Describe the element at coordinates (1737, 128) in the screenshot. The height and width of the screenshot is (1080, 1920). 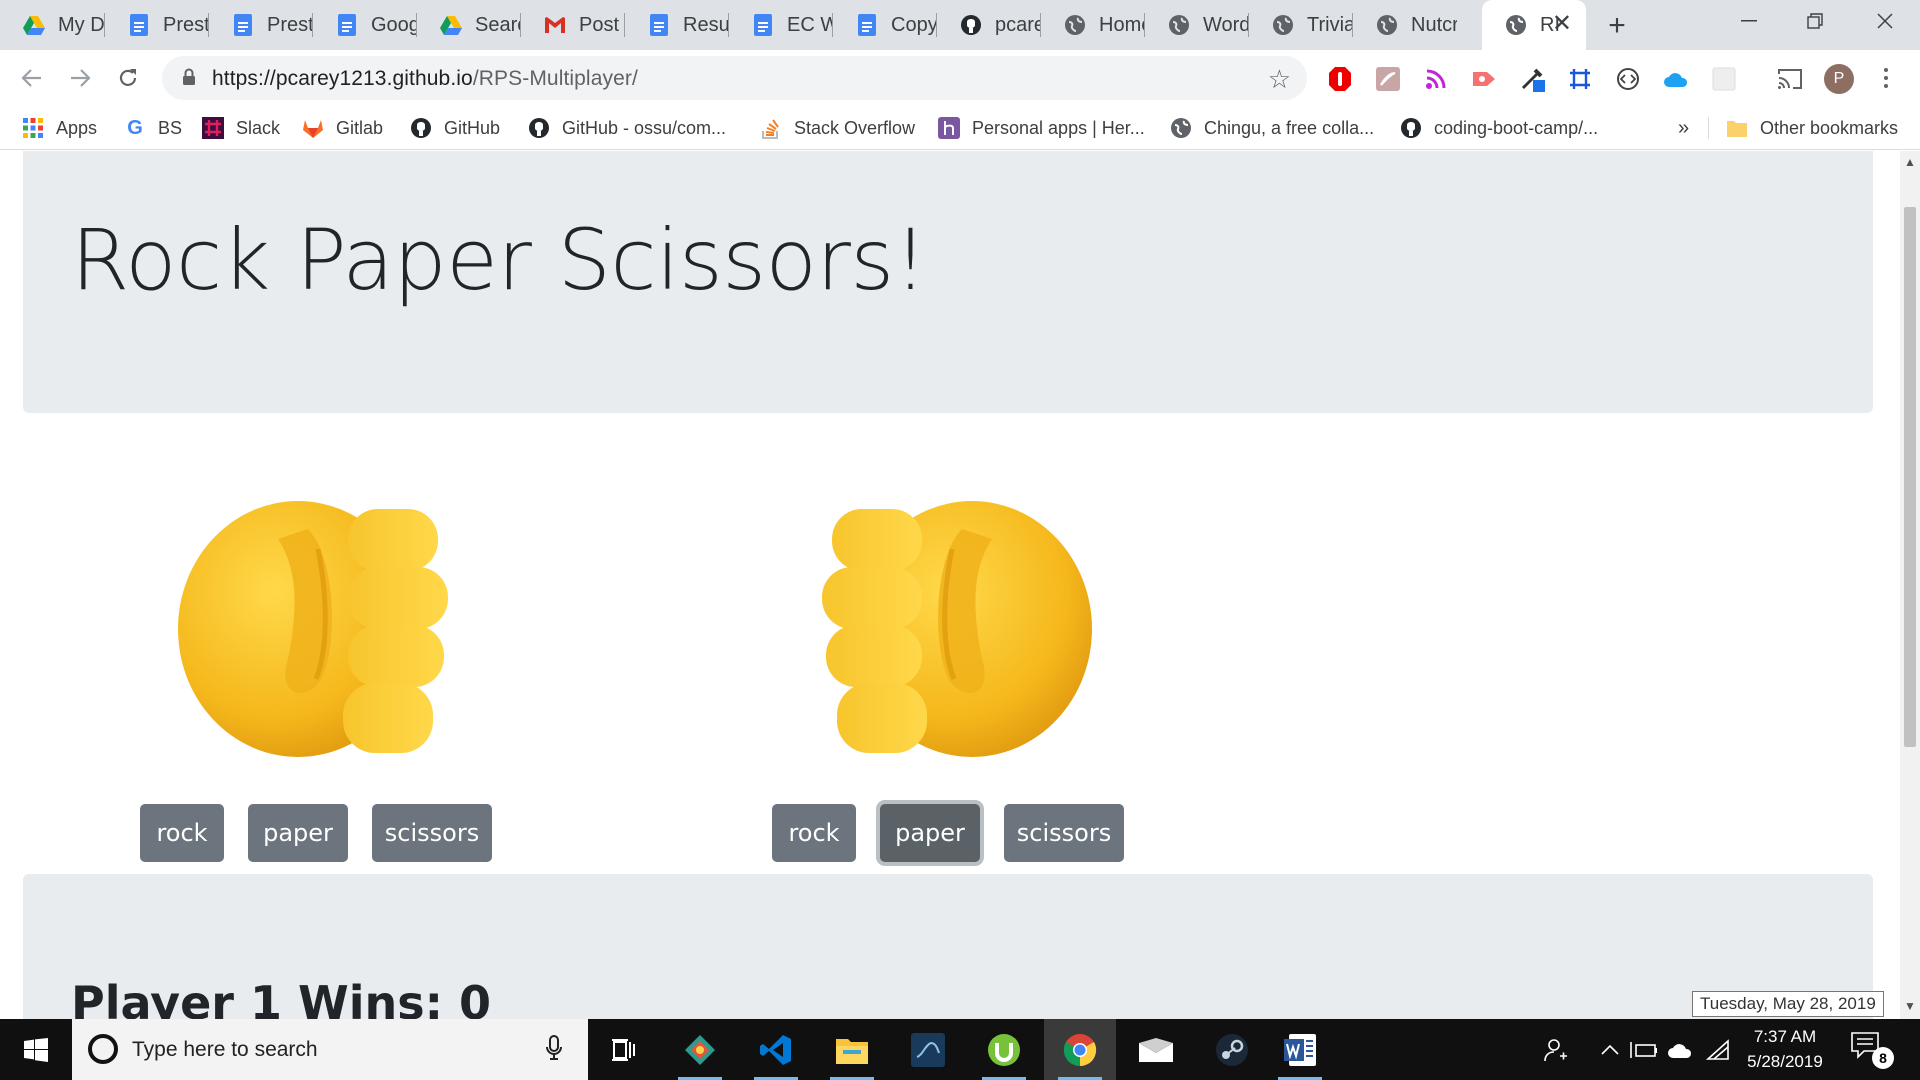
I see `folder-icon` at that location.